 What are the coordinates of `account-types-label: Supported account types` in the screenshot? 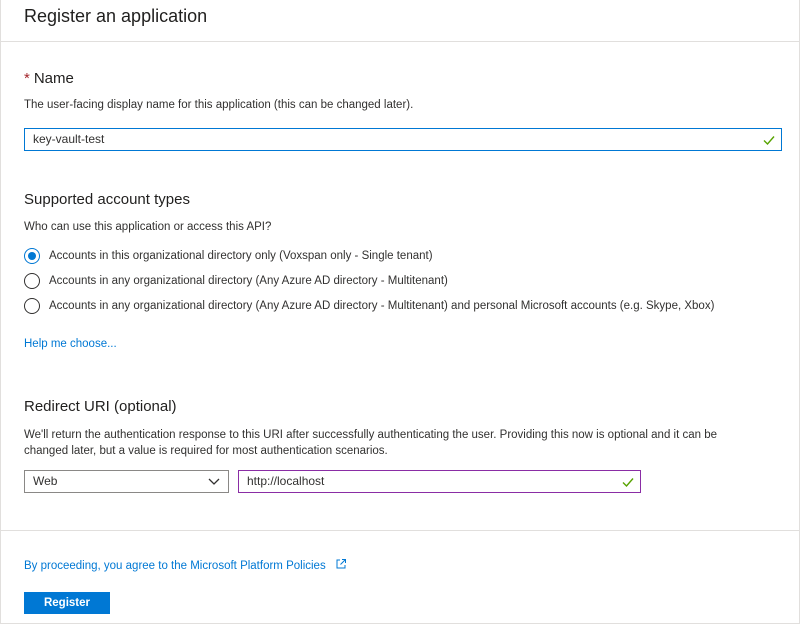 It's located at (107, 199).